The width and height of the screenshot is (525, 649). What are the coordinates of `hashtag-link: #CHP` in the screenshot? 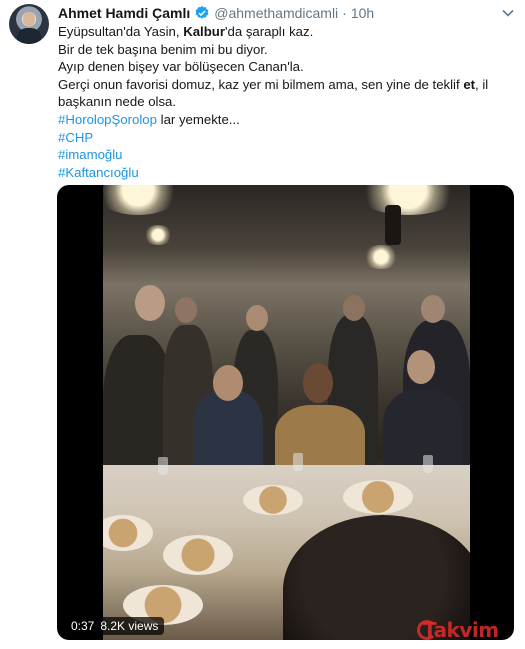 It's located at (75, 137).